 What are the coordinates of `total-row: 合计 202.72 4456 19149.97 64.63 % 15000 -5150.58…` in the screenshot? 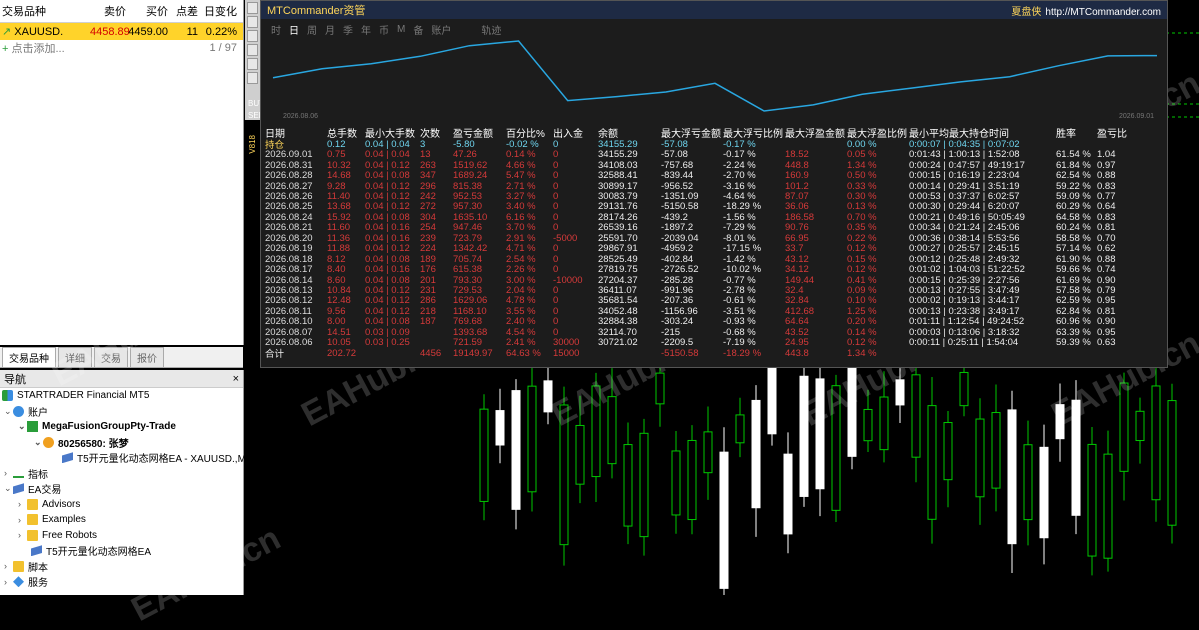 It's located at (701, 354).